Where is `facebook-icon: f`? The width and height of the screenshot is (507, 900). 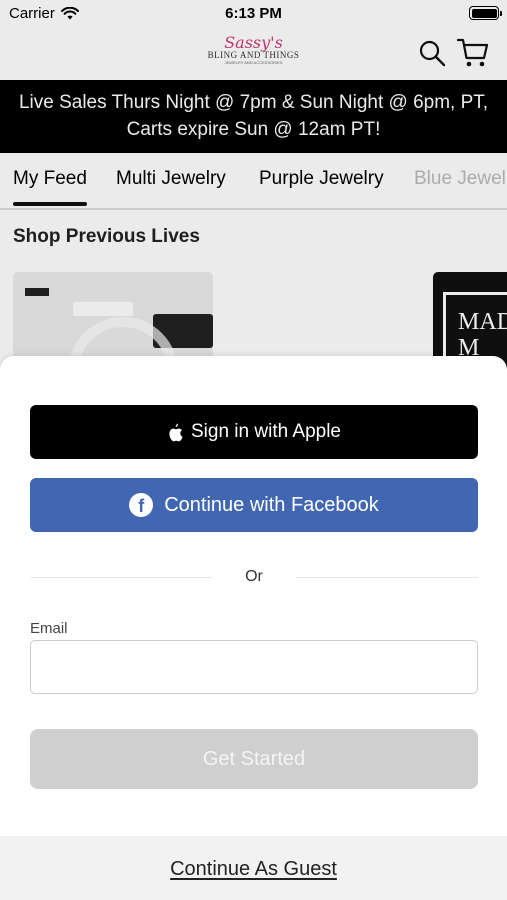 facebook-icon: f is located at coordinates (141, 505).